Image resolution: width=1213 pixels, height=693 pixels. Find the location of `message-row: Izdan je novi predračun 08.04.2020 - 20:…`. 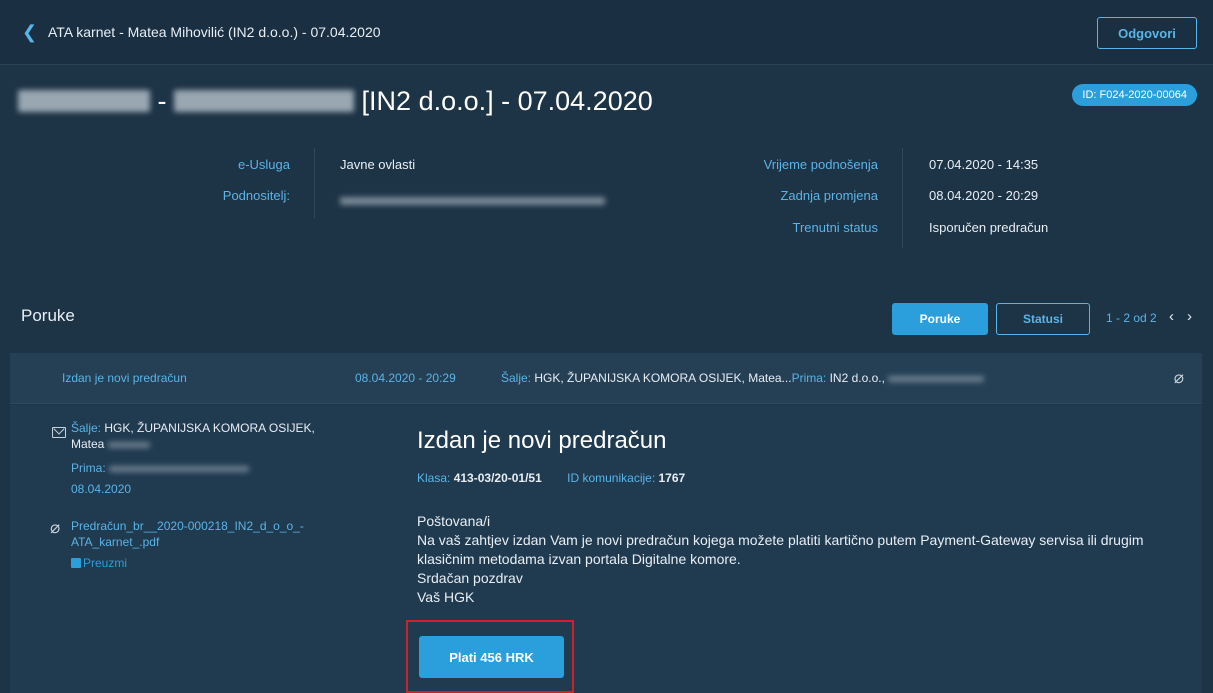

message-row: Izdan je novi predračun 08.04.2020 - 20:… is located at coordinates (606, 378).